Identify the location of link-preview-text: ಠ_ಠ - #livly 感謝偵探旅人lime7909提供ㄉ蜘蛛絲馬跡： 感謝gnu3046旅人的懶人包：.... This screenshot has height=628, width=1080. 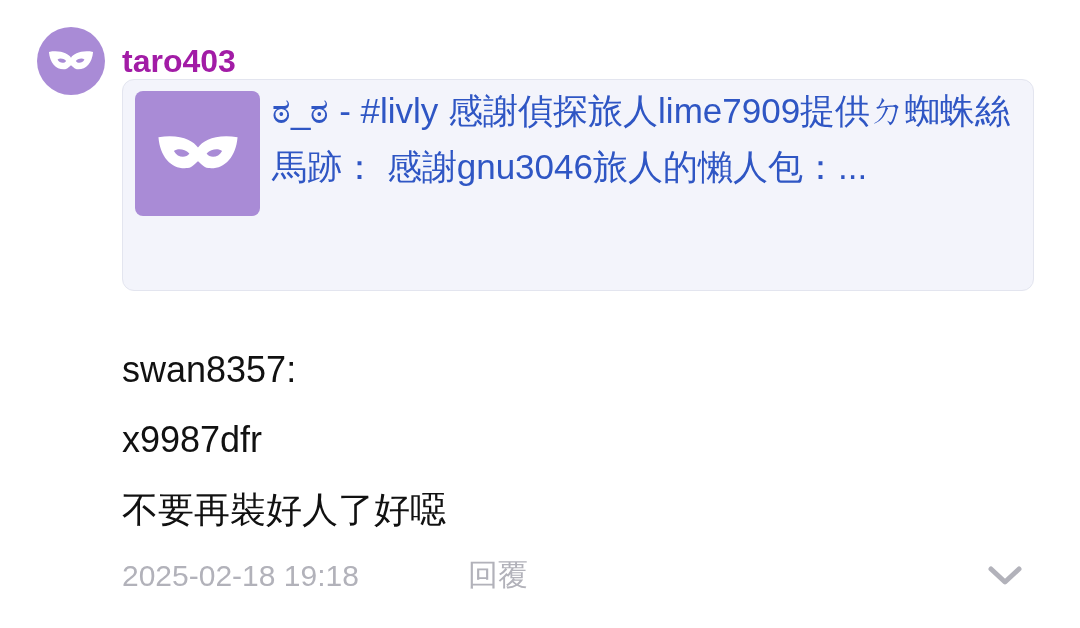
(642, 139).